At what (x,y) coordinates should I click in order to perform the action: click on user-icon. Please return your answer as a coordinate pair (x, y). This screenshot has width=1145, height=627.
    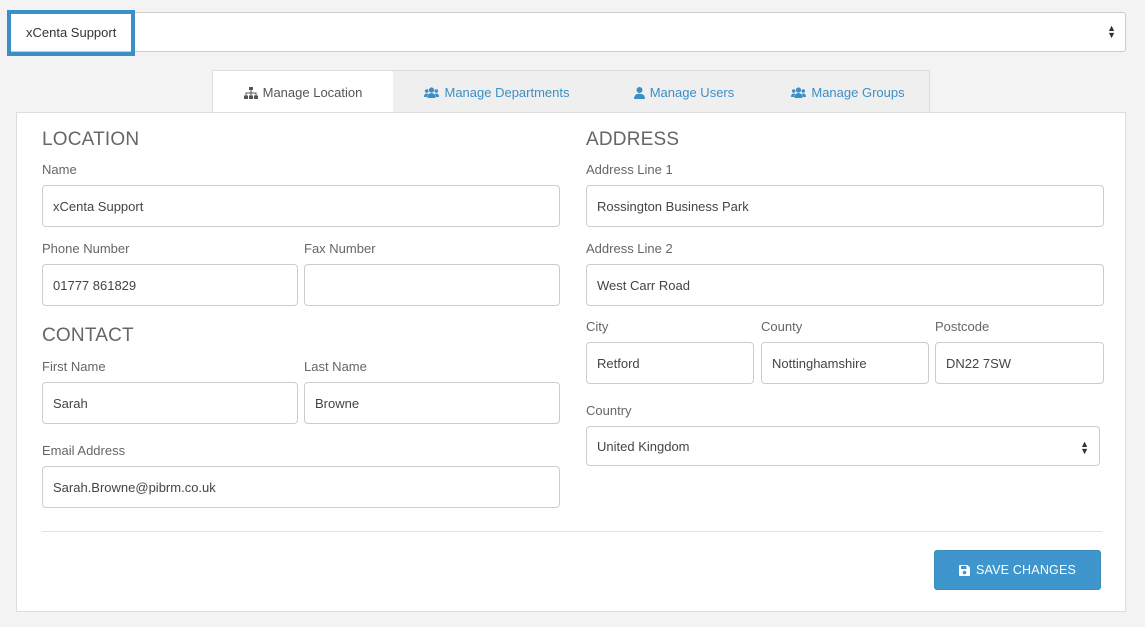
    Looking at the image, I should click on (639, 92).